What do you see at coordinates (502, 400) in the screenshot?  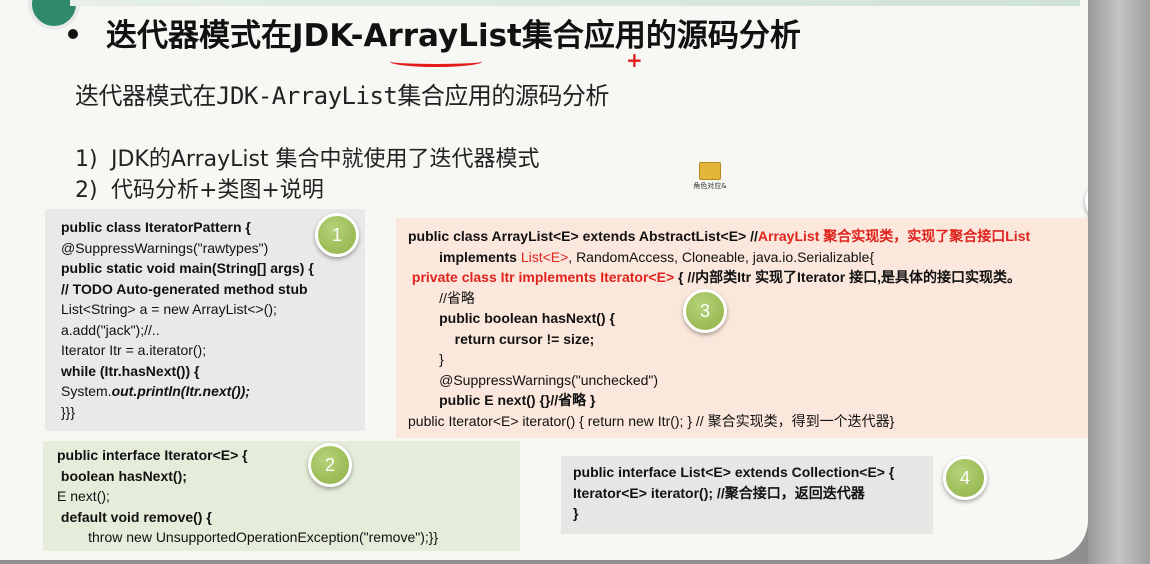 I see `code-line: public E next() {}//省略 }` at bounding box center [502, 400].